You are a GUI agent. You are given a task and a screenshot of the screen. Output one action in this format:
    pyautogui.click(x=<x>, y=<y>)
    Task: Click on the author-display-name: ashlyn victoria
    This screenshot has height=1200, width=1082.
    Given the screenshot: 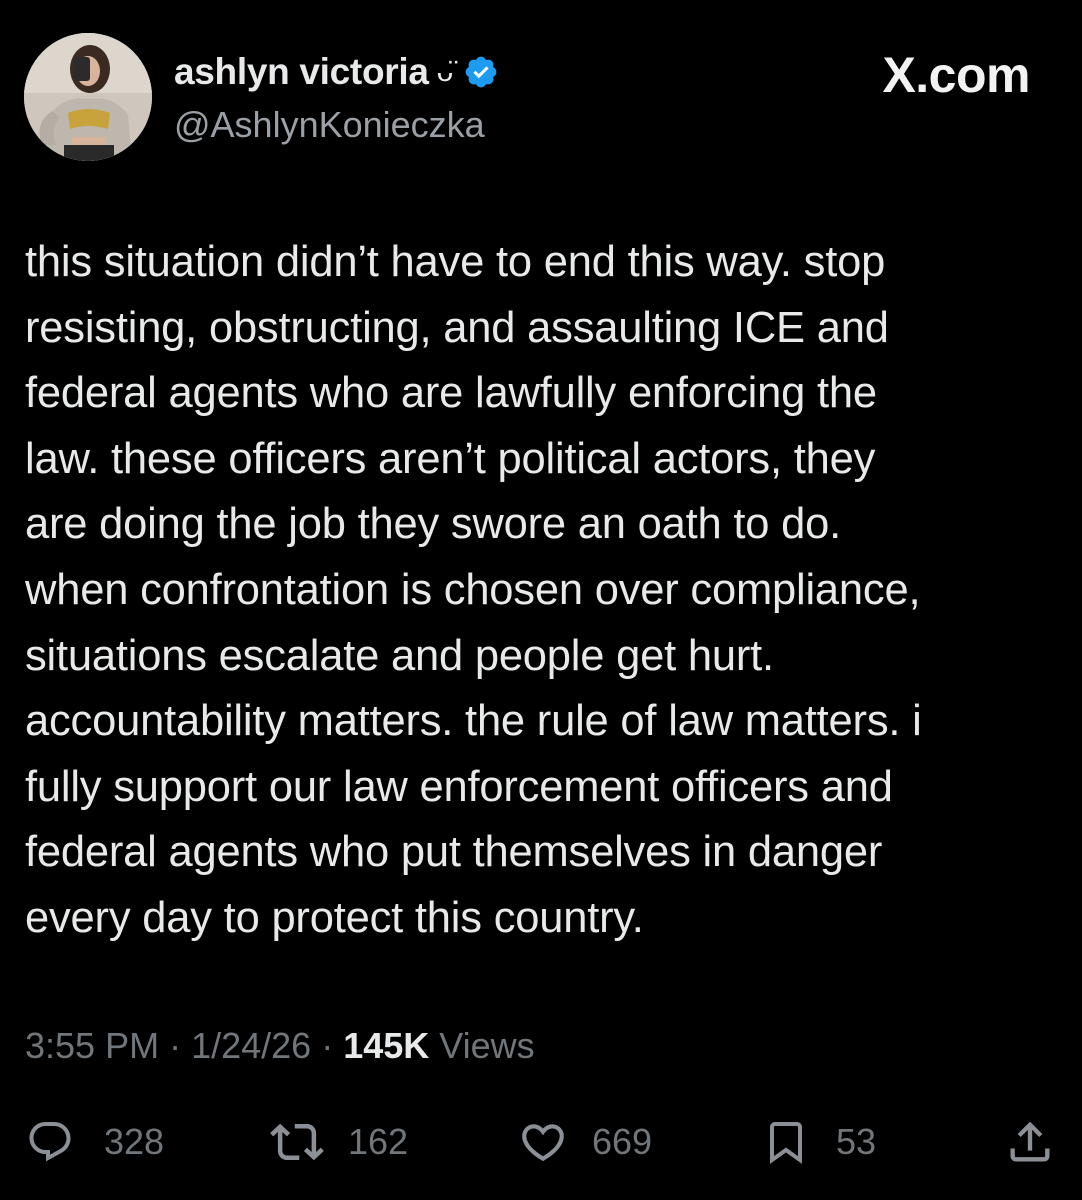 What is the action you would take?
    pyautogui.click(x=301, y=72)
    